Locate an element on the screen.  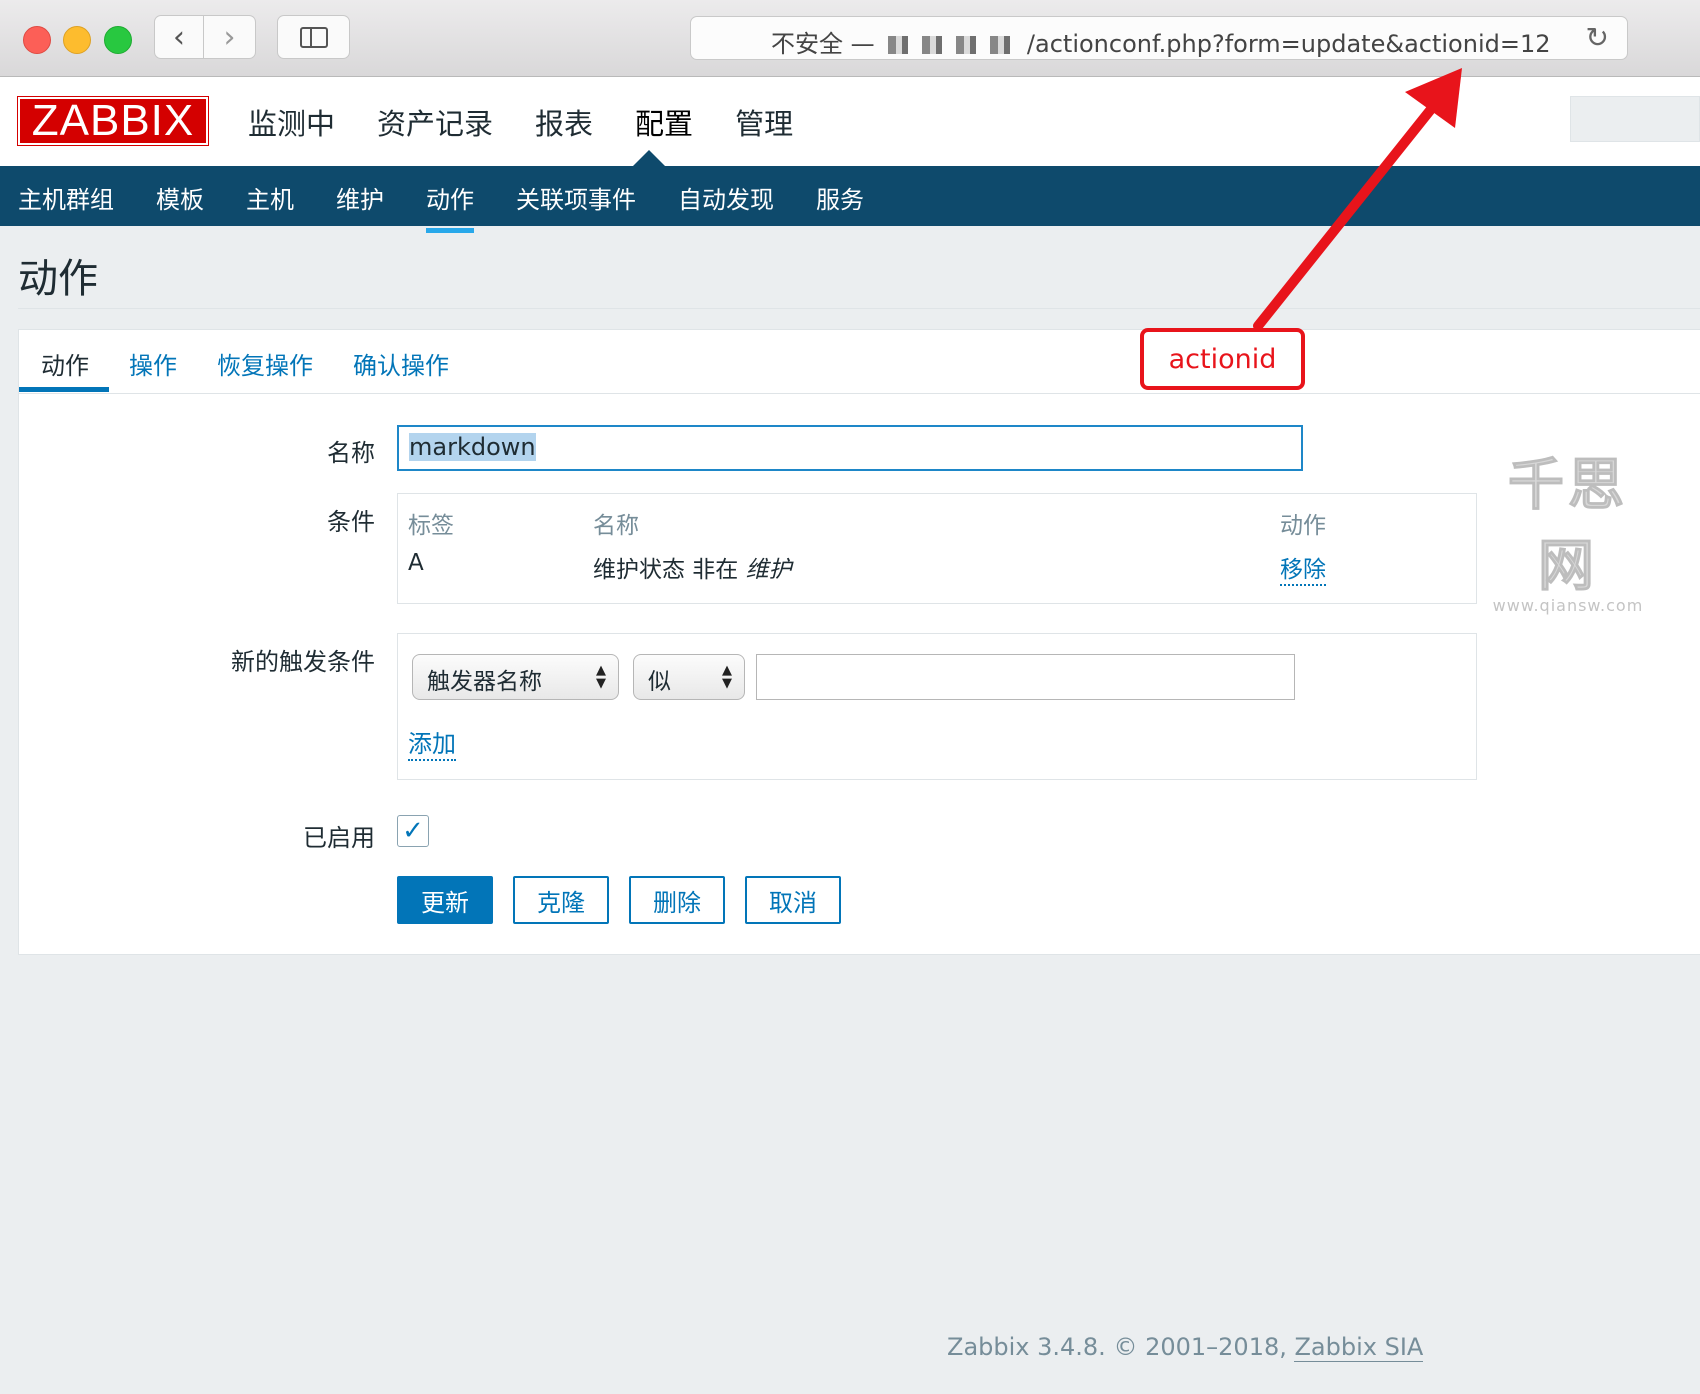
condition-tag: A is located at coordinates (416, 563).